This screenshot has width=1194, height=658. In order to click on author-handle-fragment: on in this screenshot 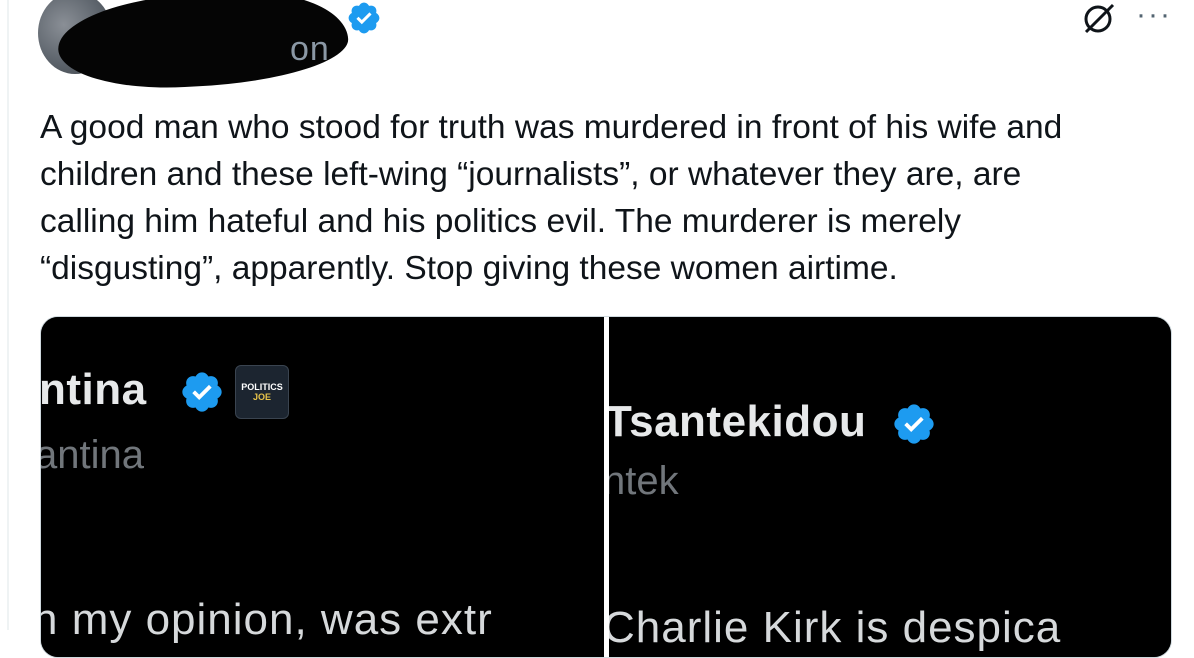, I will do `click(310, 49)`.